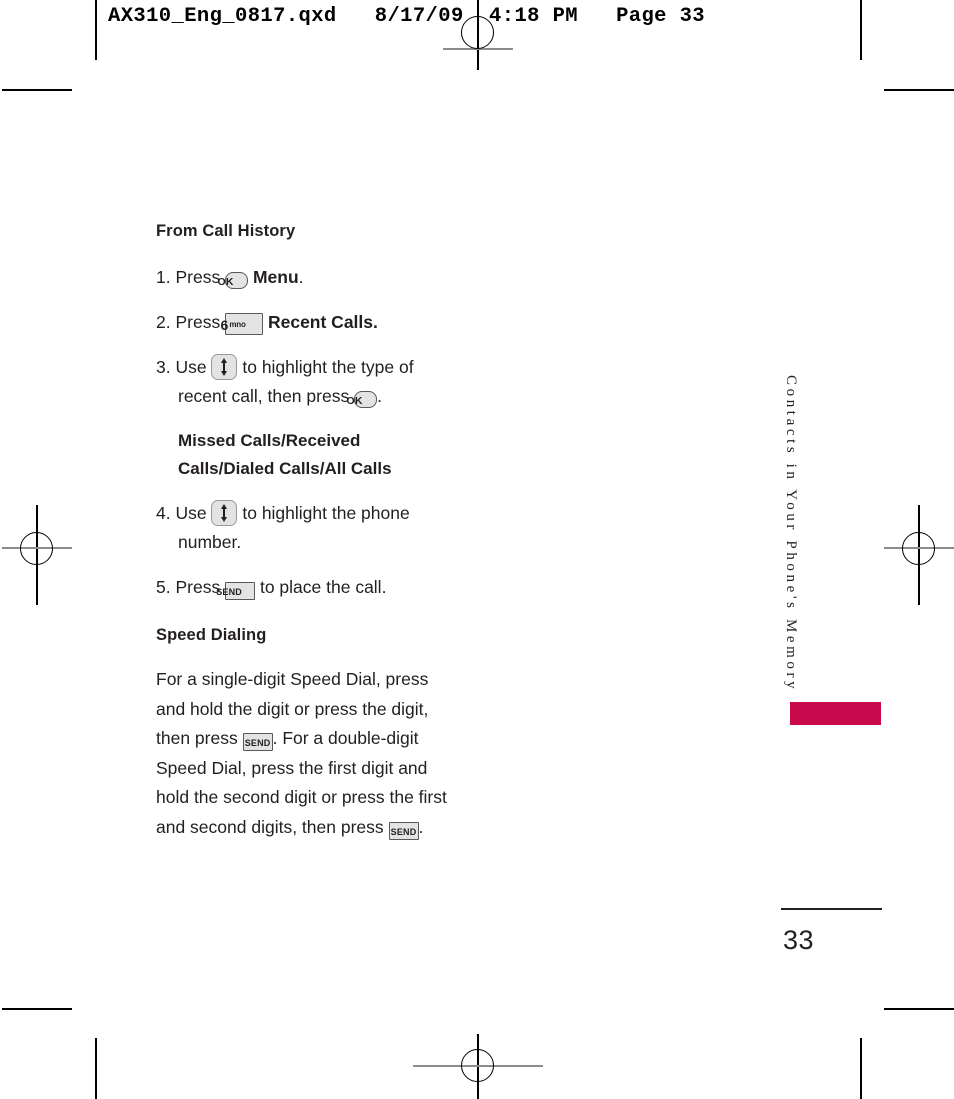 This screenshot has height=1099, width=954. I want to click on step-4: 4. Use to highlight the phone number., so click(306, 528).